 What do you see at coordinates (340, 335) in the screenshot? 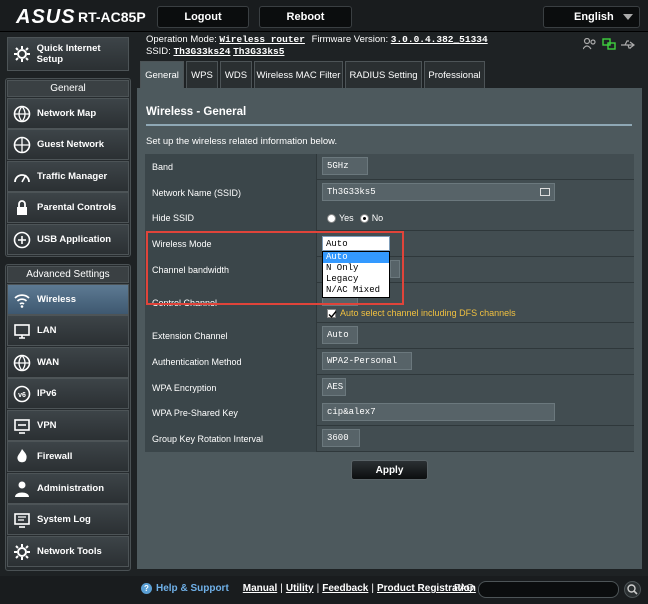
I see `extension-channel-select: Auto` at bounding box center [340, 335].